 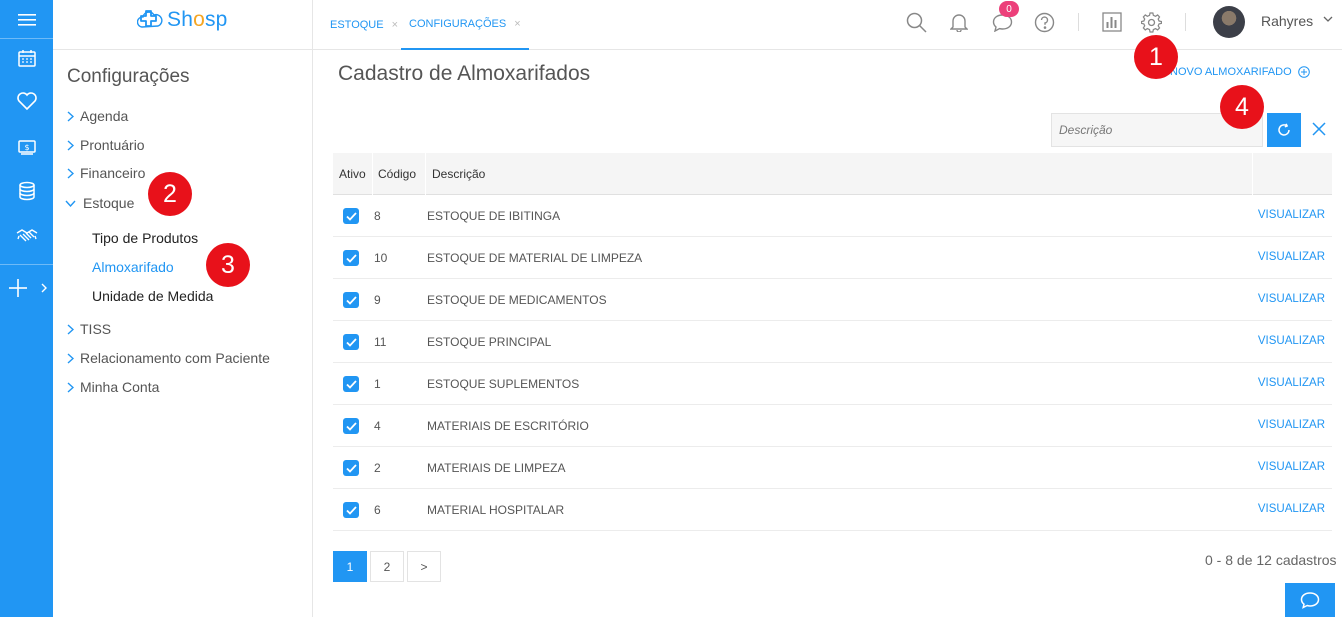 I want to click on sidebar-subitem-almoxarifado: Almoxarifado, so click(x=133, y=267).